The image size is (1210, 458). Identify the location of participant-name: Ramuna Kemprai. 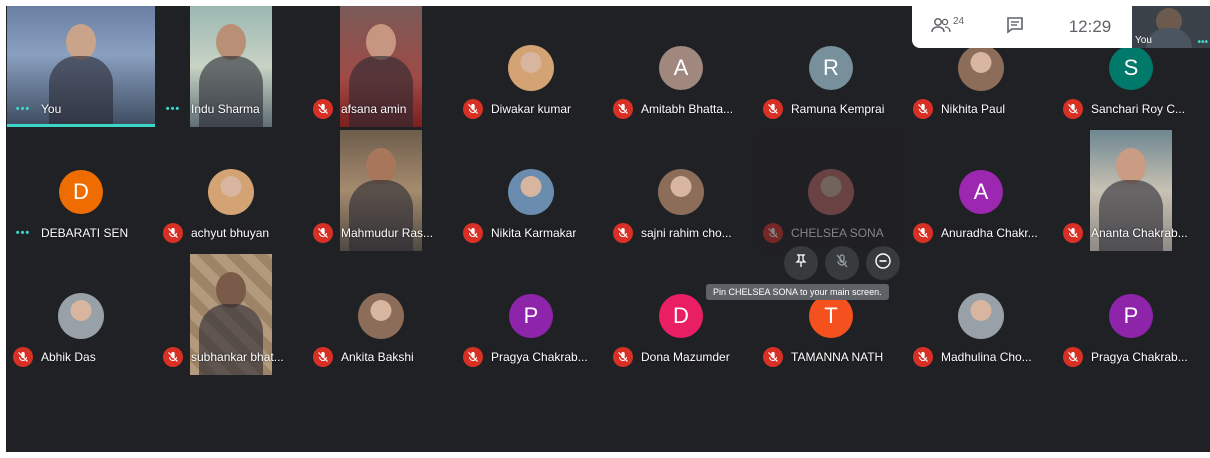
(838, 109).